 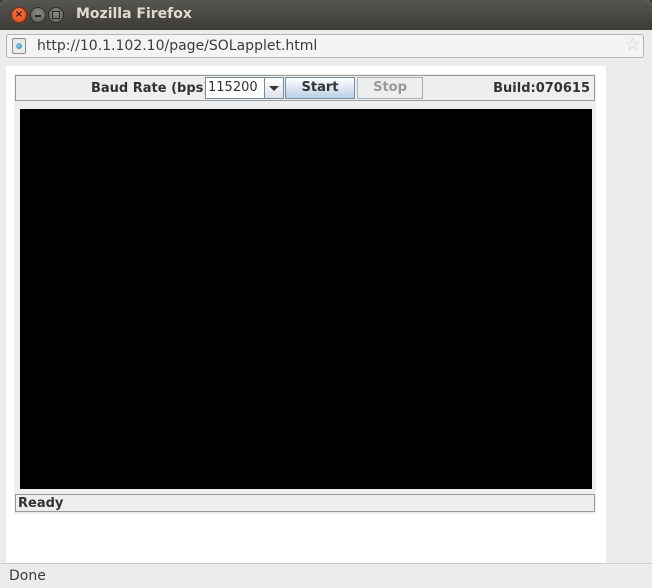 What do you see at coordinates (19, 15) in the screenshot?
I see `close-icon: ×` at bounding box center [19, 15].